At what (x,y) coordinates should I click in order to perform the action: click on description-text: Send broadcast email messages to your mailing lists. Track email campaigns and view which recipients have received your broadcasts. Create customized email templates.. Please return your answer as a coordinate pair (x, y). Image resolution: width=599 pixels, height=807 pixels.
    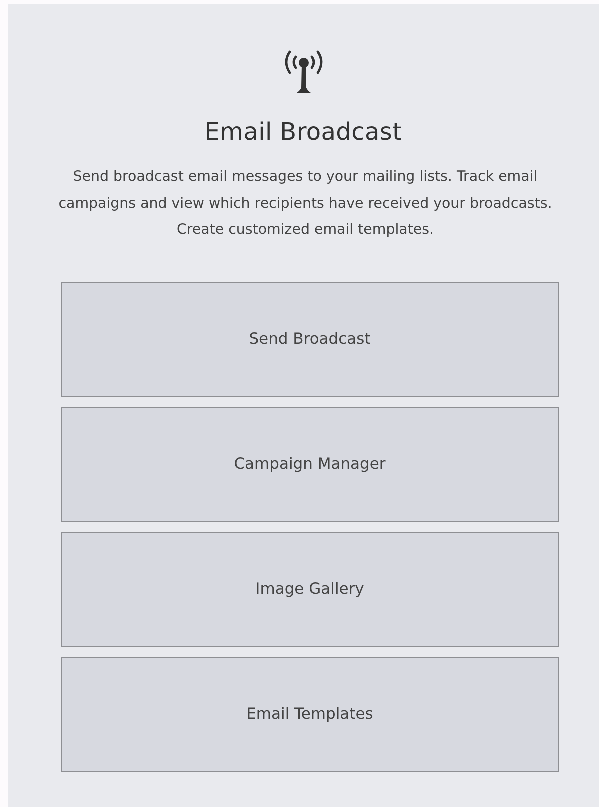
    Looking at the image, I should click on (306, 204).